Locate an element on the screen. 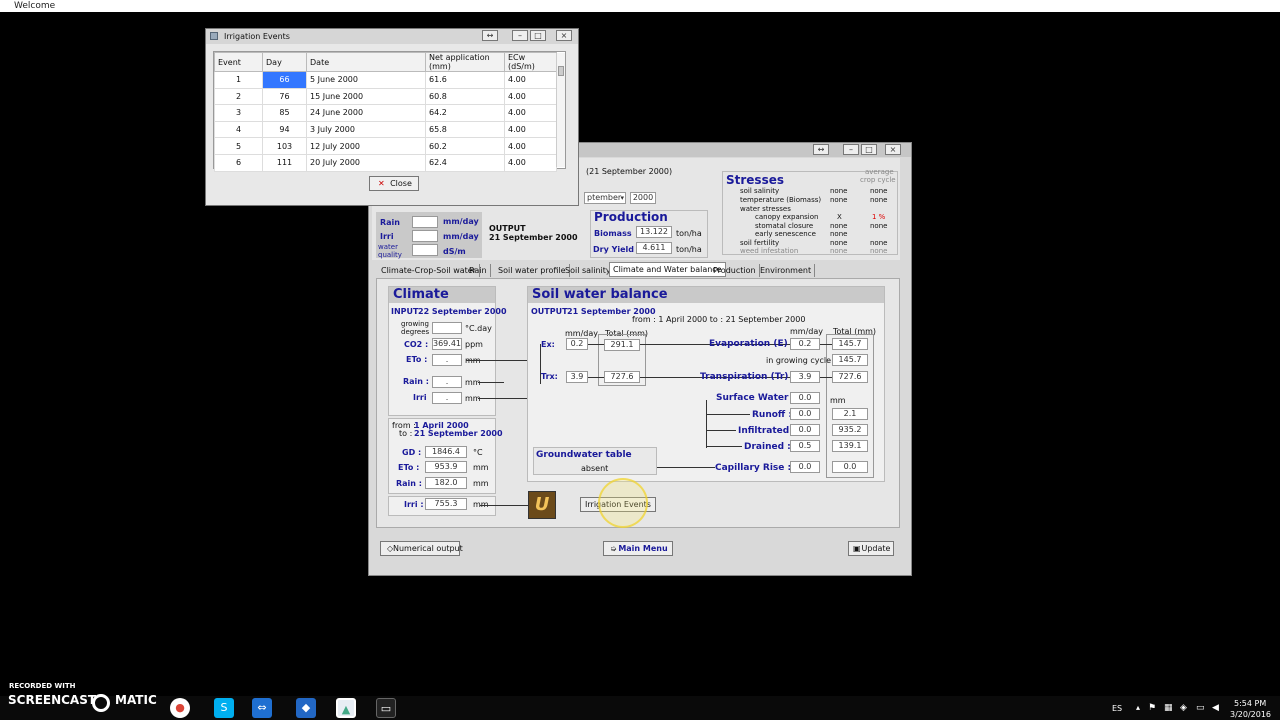 The image size is (1280, 720). skype-icon: S is located at coordinates (224, 708).